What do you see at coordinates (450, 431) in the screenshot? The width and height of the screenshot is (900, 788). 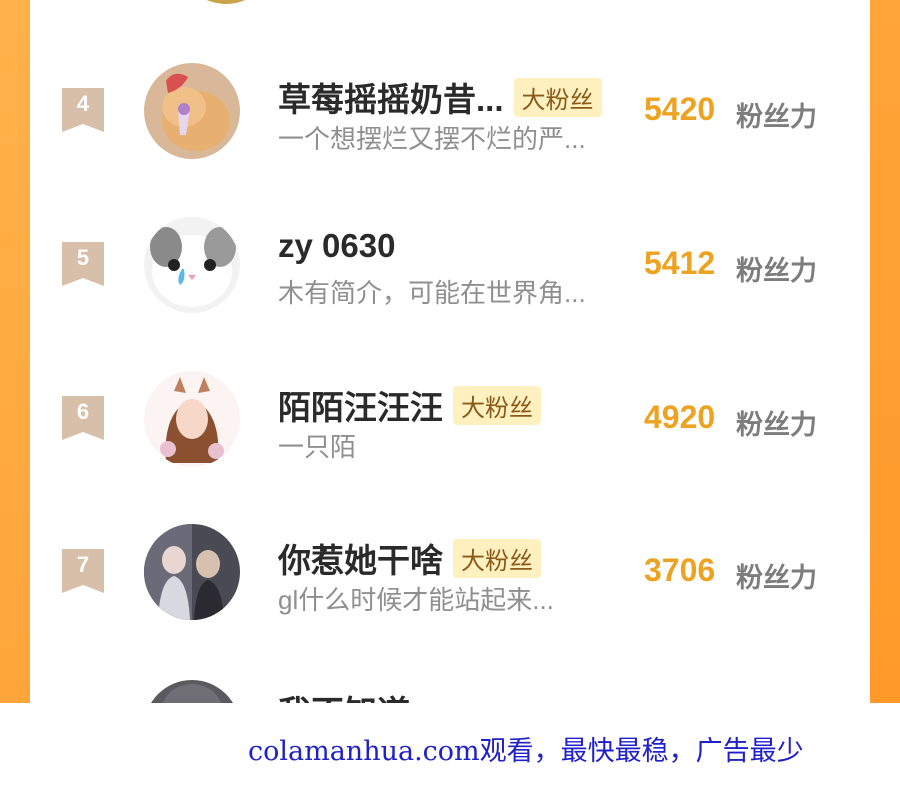 I see `ranking-row: 6 陌陌汪汪汪 大粉丝 一只陌 4920 粉丝力` at bounding box center [450, 431].